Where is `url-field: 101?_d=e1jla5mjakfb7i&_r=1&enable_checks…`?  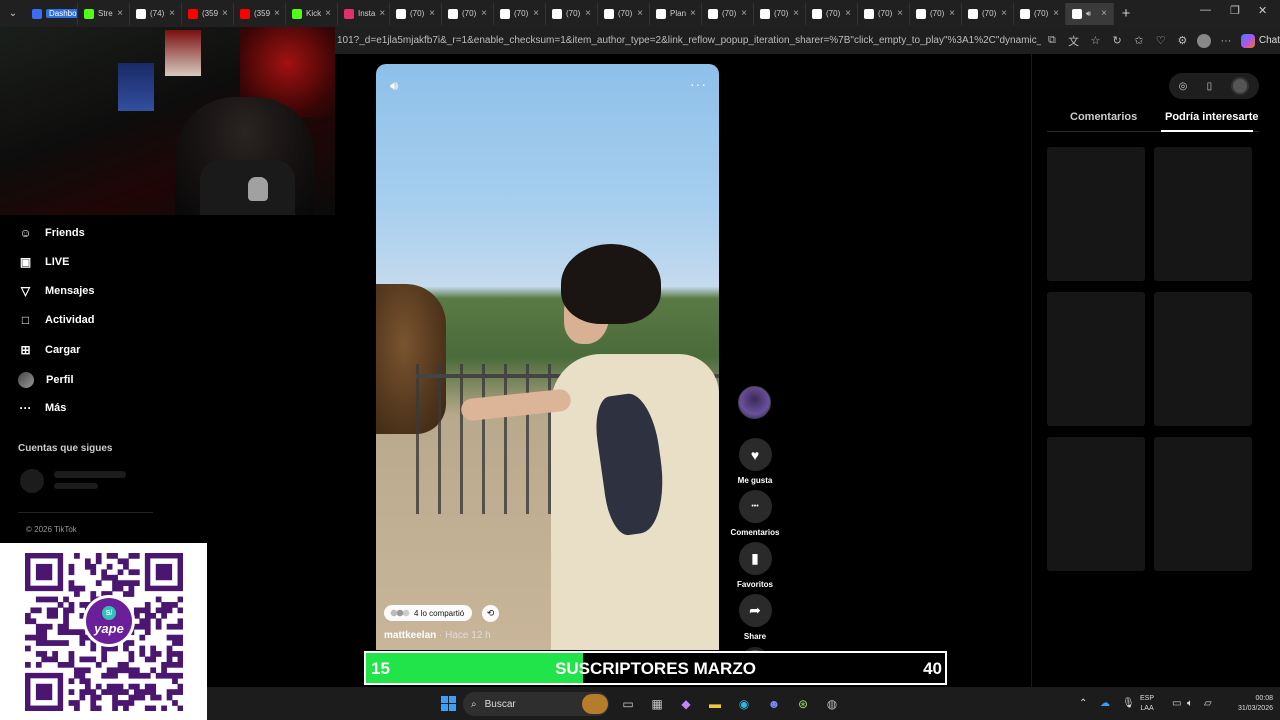 url-field: 101?_d=e1jla5mjakfb7i&_r=1&enable_checks… is located at coordinates (689, 40).